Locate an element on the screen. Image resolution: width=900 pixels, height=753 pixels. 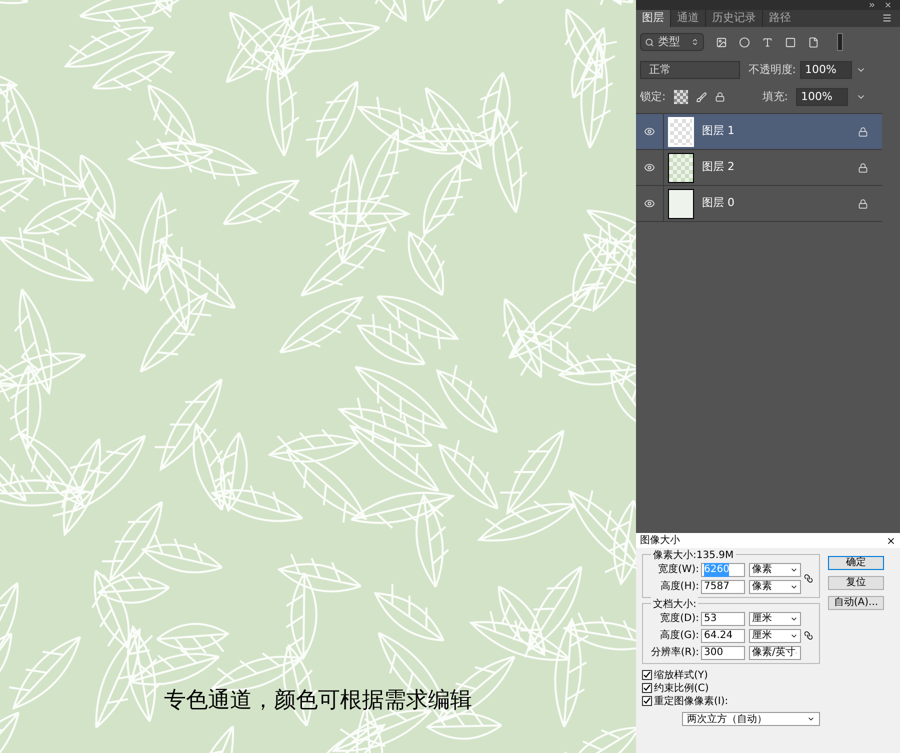
image-filter-icon is located at coordinates (721, 42).